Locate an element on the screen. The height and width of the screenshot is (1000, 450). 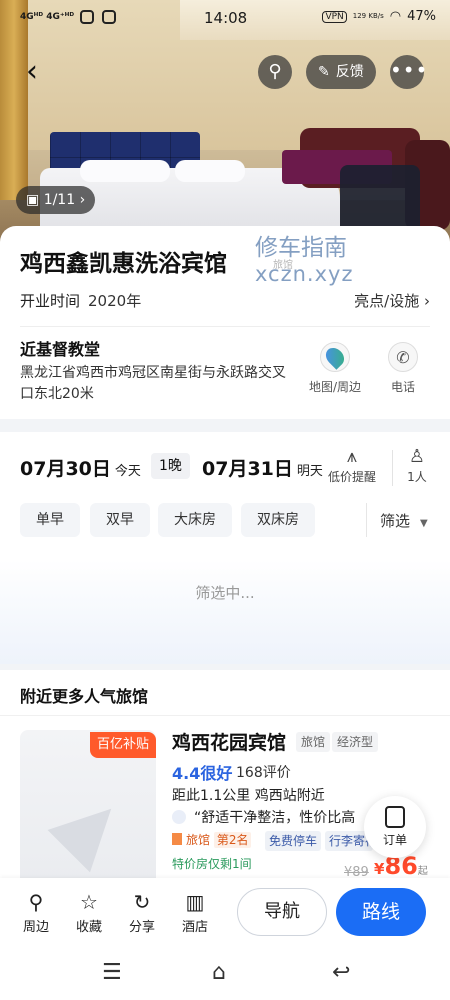
checkin-date-text: 07月30日 is located at coordinates (65, 469).